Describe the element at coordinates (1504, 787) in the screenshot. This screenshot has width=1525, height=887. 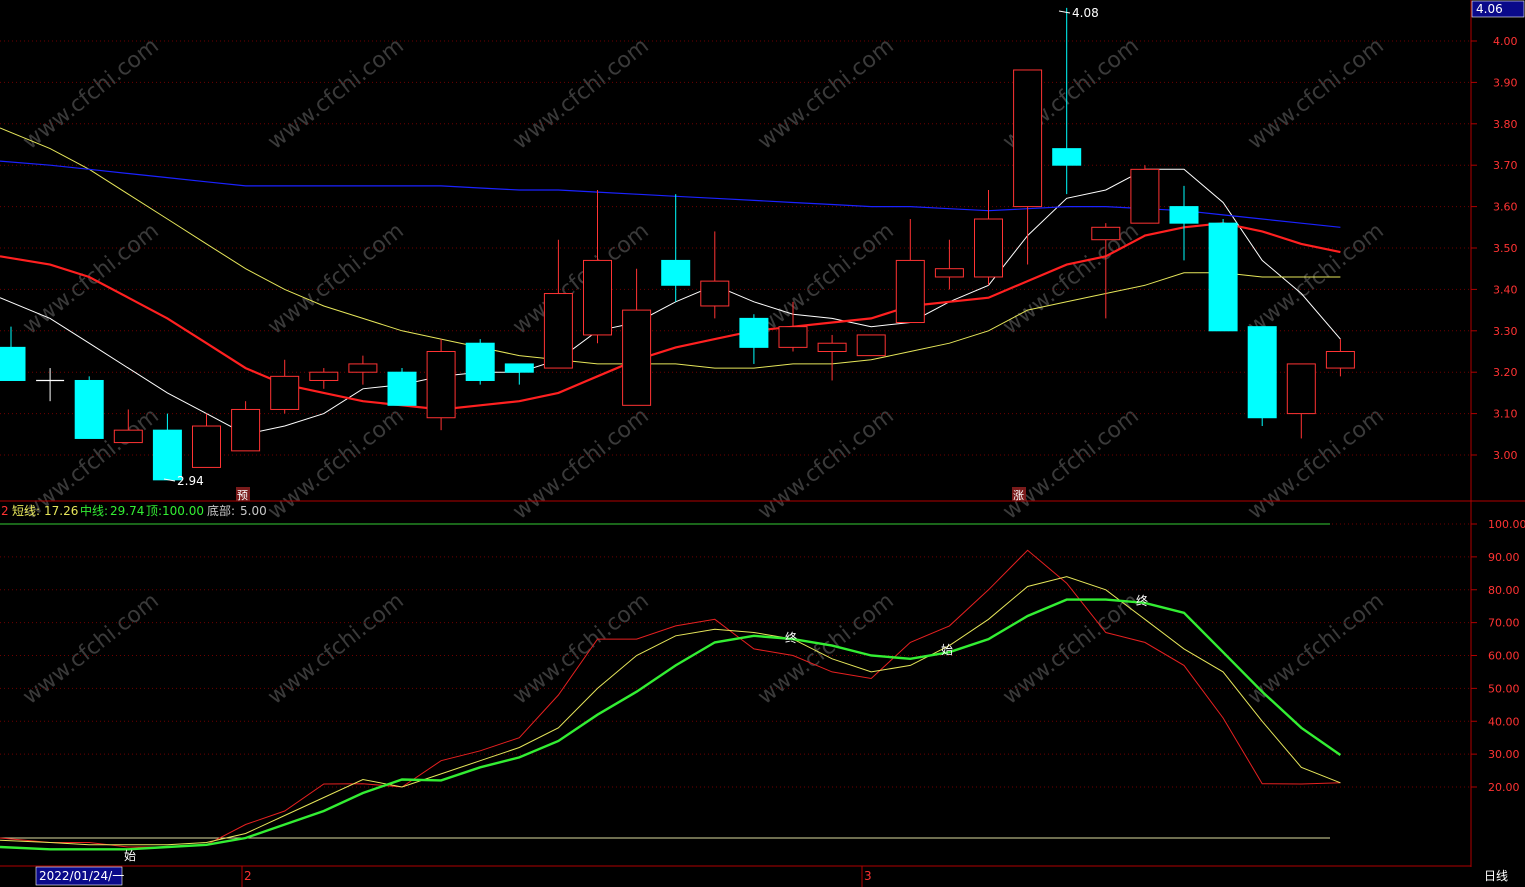
I see `indicator-tick-label: 20.00` at that location.